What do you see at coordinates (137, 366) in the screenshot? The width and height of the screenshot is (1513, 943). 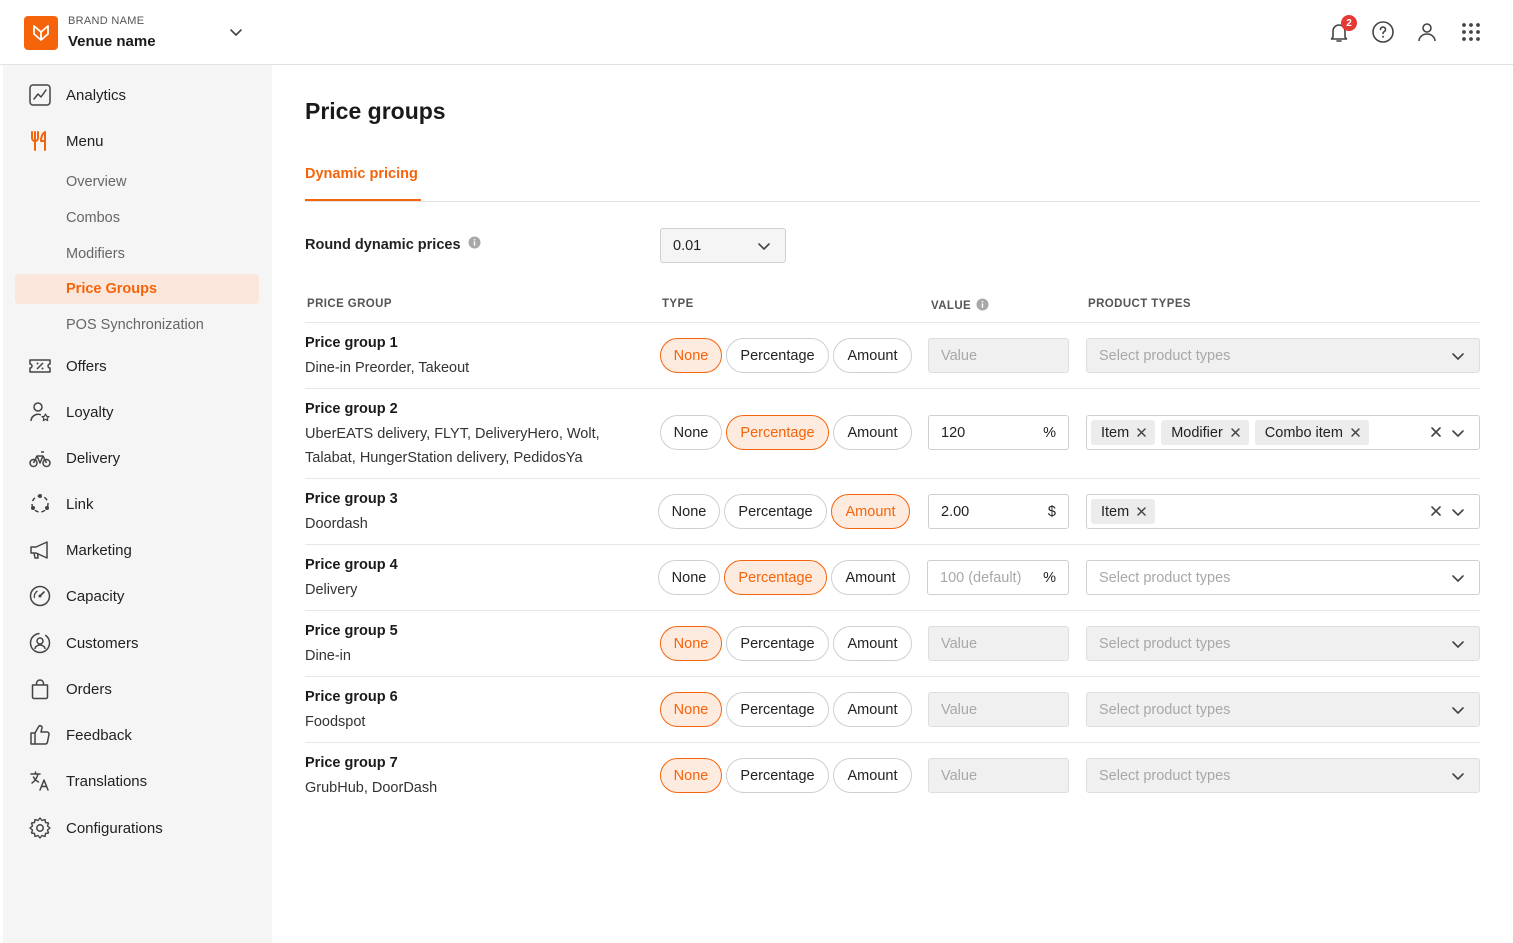 I see `sidebar-item-offers: Offers` at bounding box center [137, 366].